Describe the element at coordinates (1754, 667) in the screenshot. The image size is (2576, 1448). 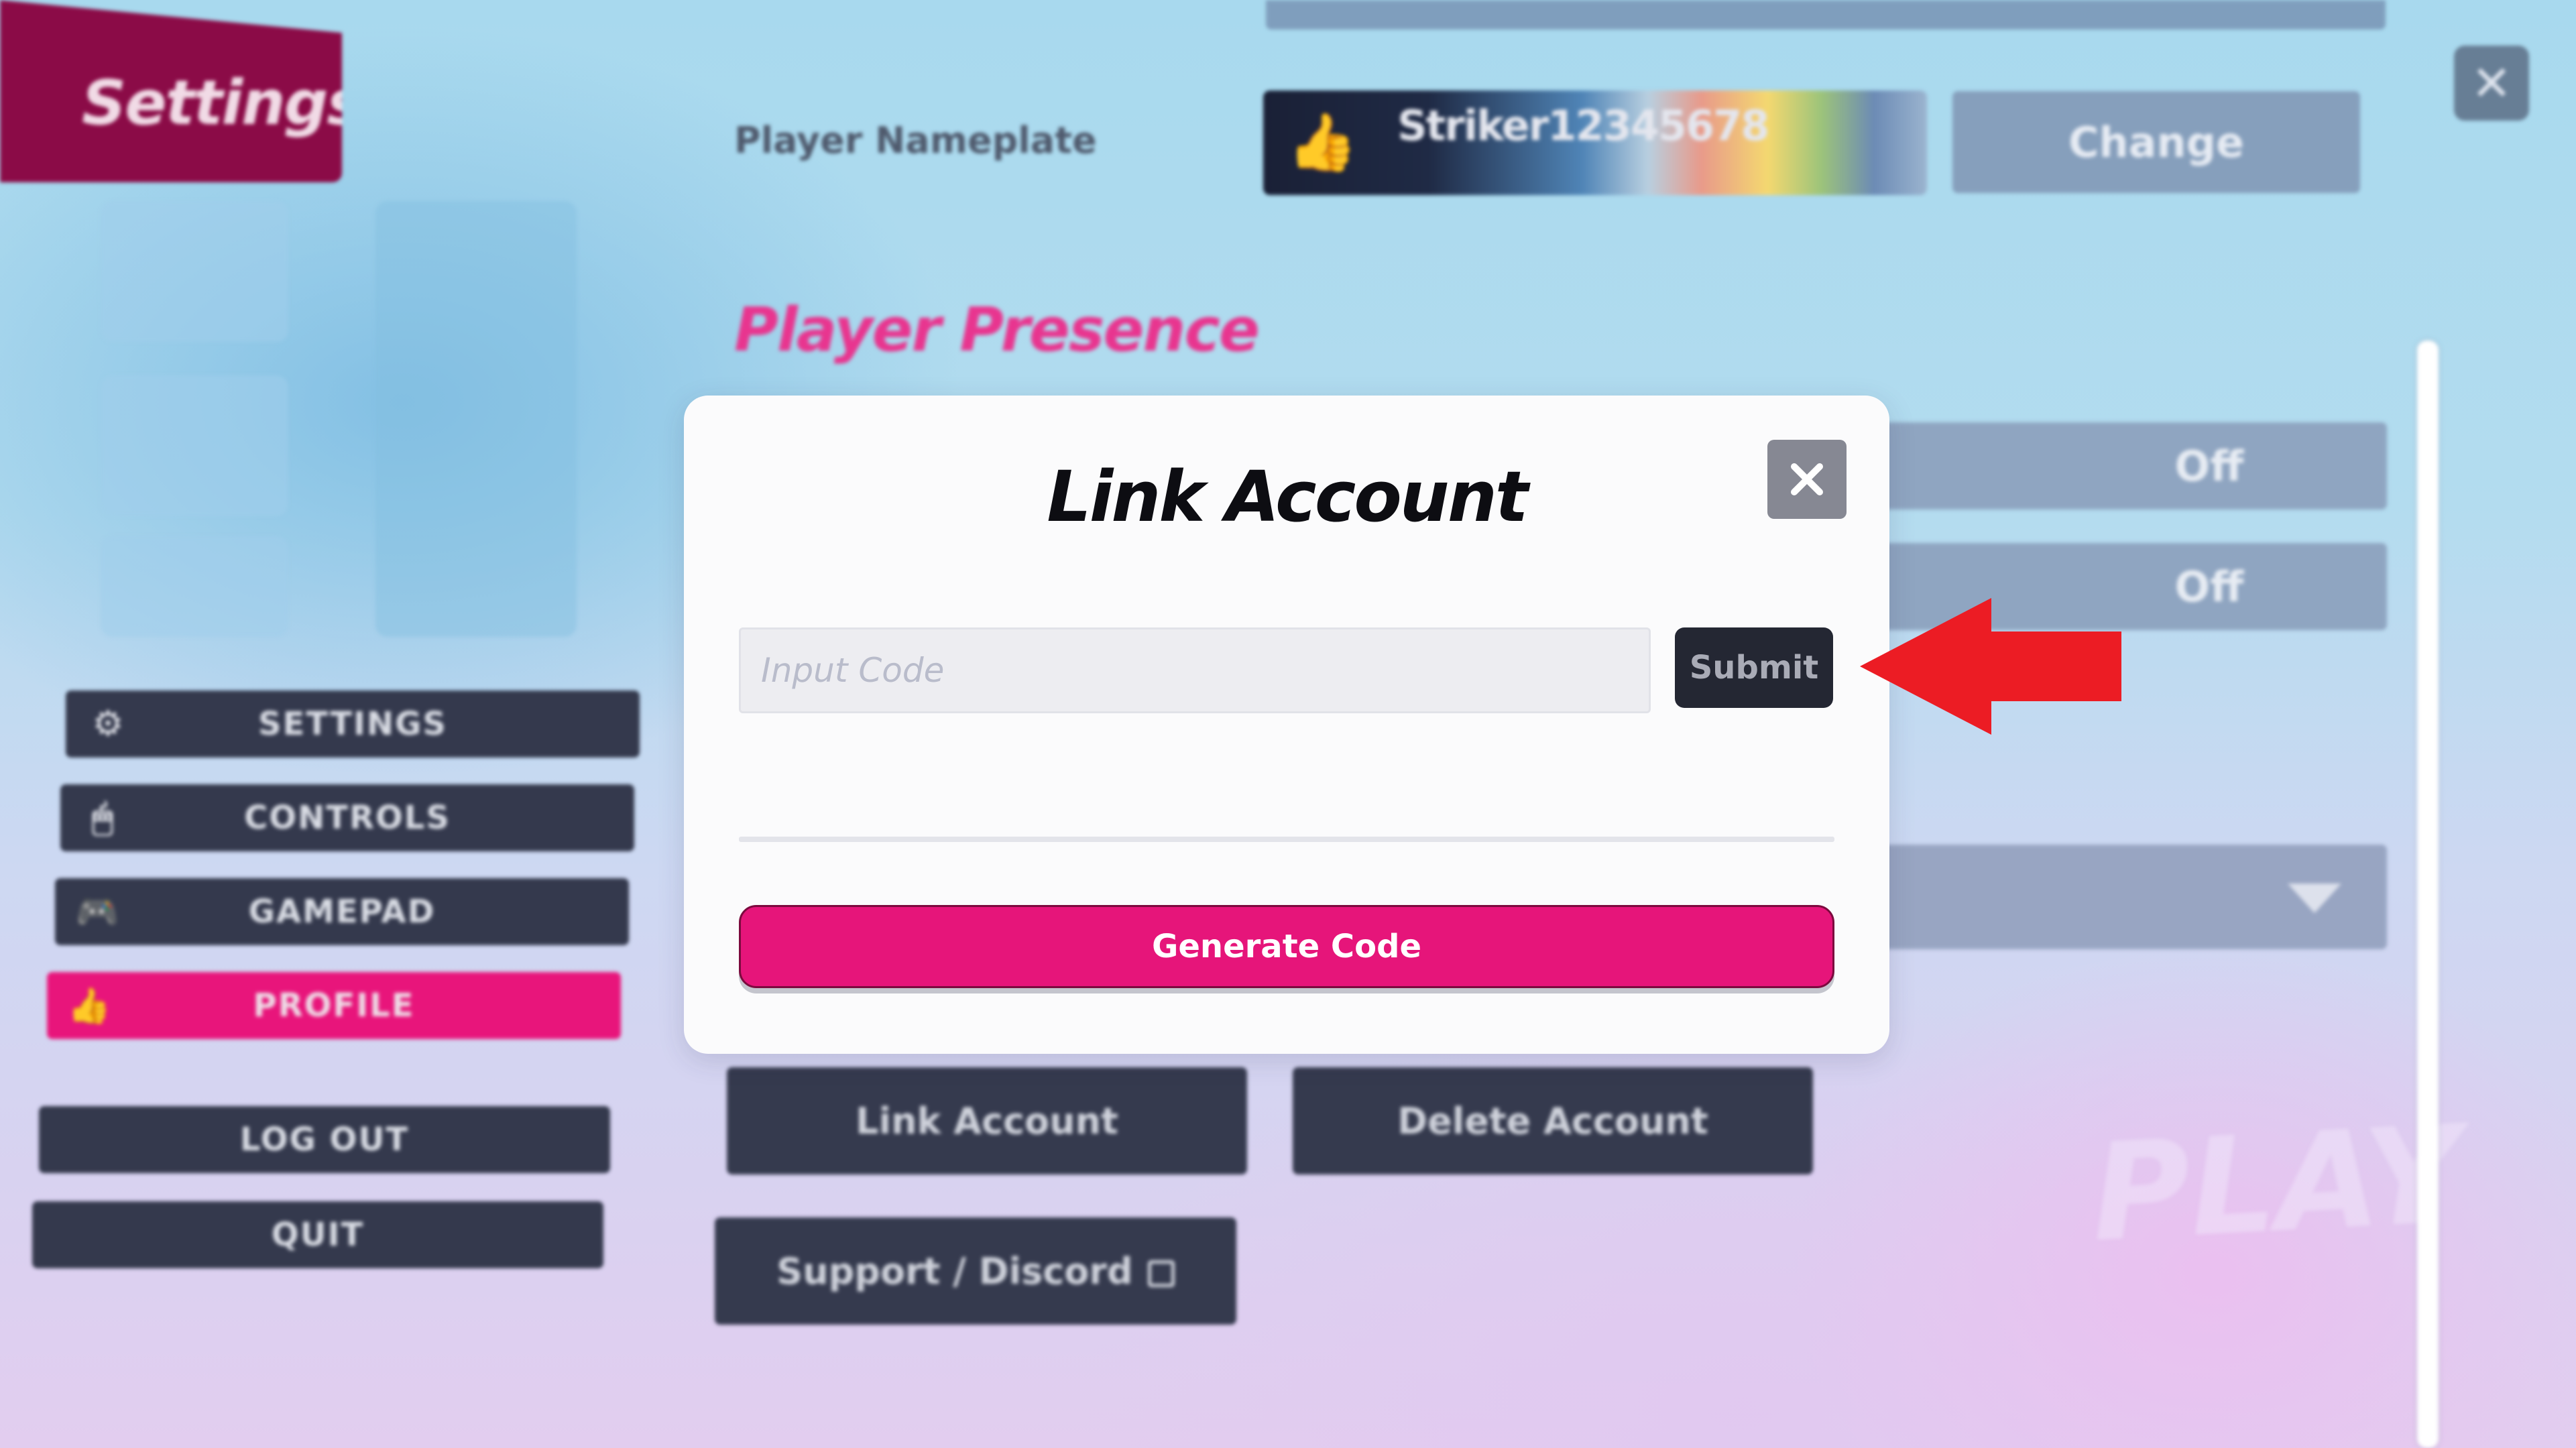
I see `submit-button: Submit` at that location.